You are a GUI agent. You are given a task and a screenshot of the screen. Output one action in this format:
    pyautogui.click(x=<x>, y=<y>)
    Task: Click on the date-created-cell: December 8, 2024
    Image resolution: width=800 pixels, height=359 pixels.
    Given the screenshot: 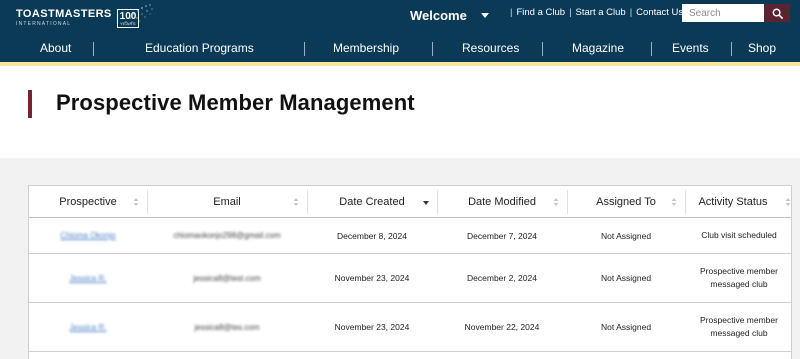 What is the action you would take?
    pyautogui.click(x=372, y=235)
    